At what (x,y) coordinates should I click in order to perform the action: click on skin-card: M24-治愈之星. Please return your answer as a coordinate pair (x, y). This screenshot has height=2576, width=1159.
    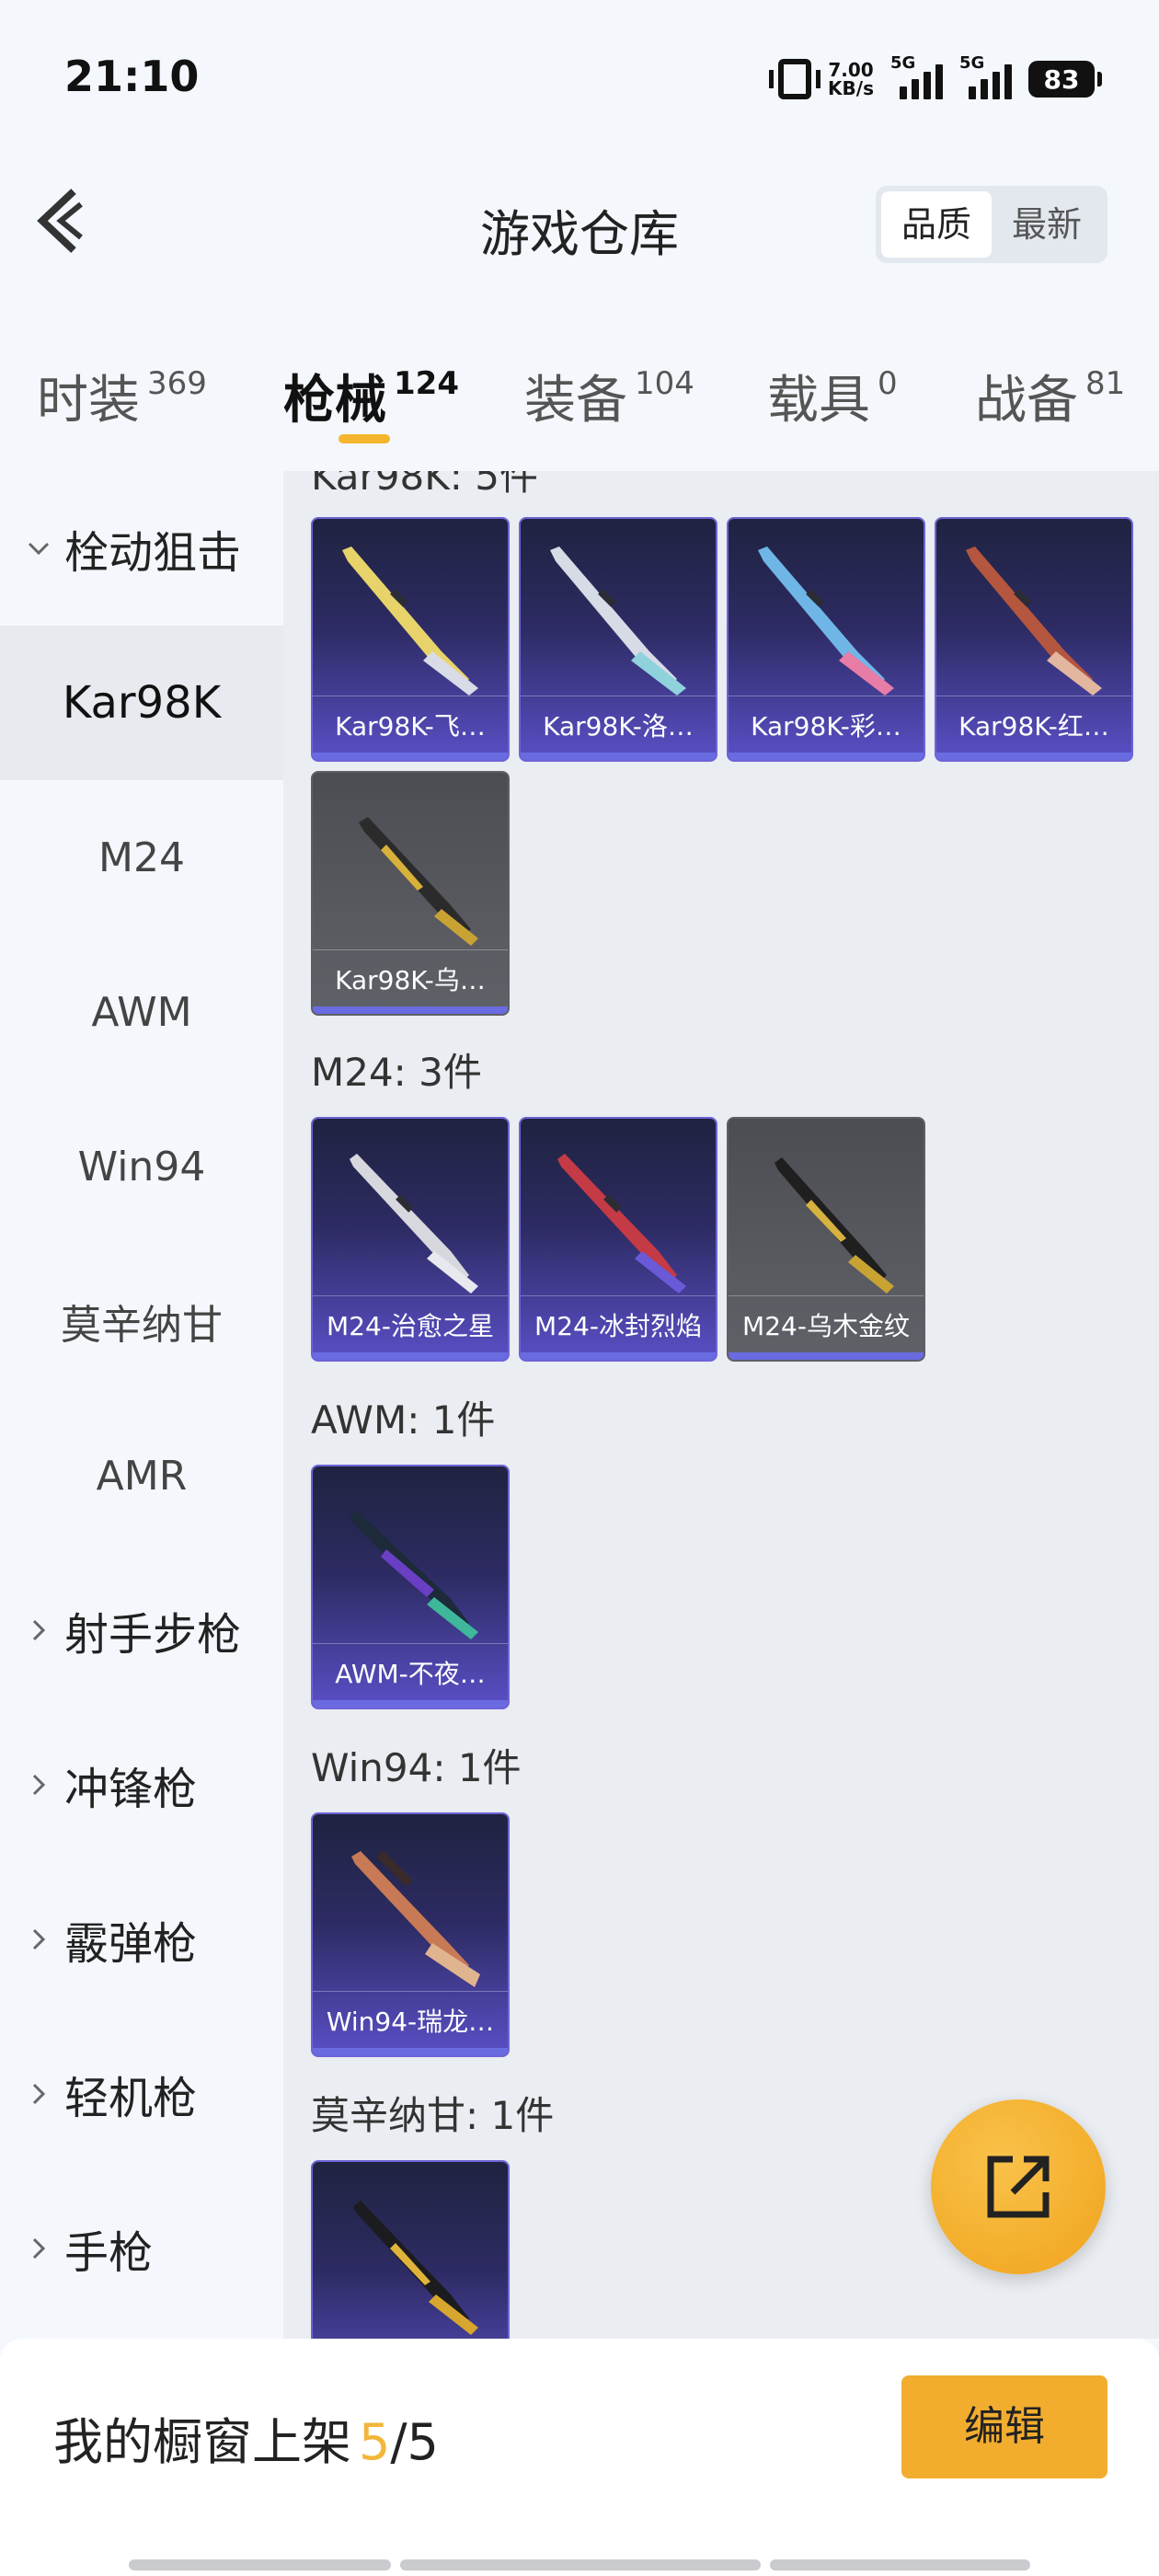
    Looking at the image, I should click on (410, 1239).